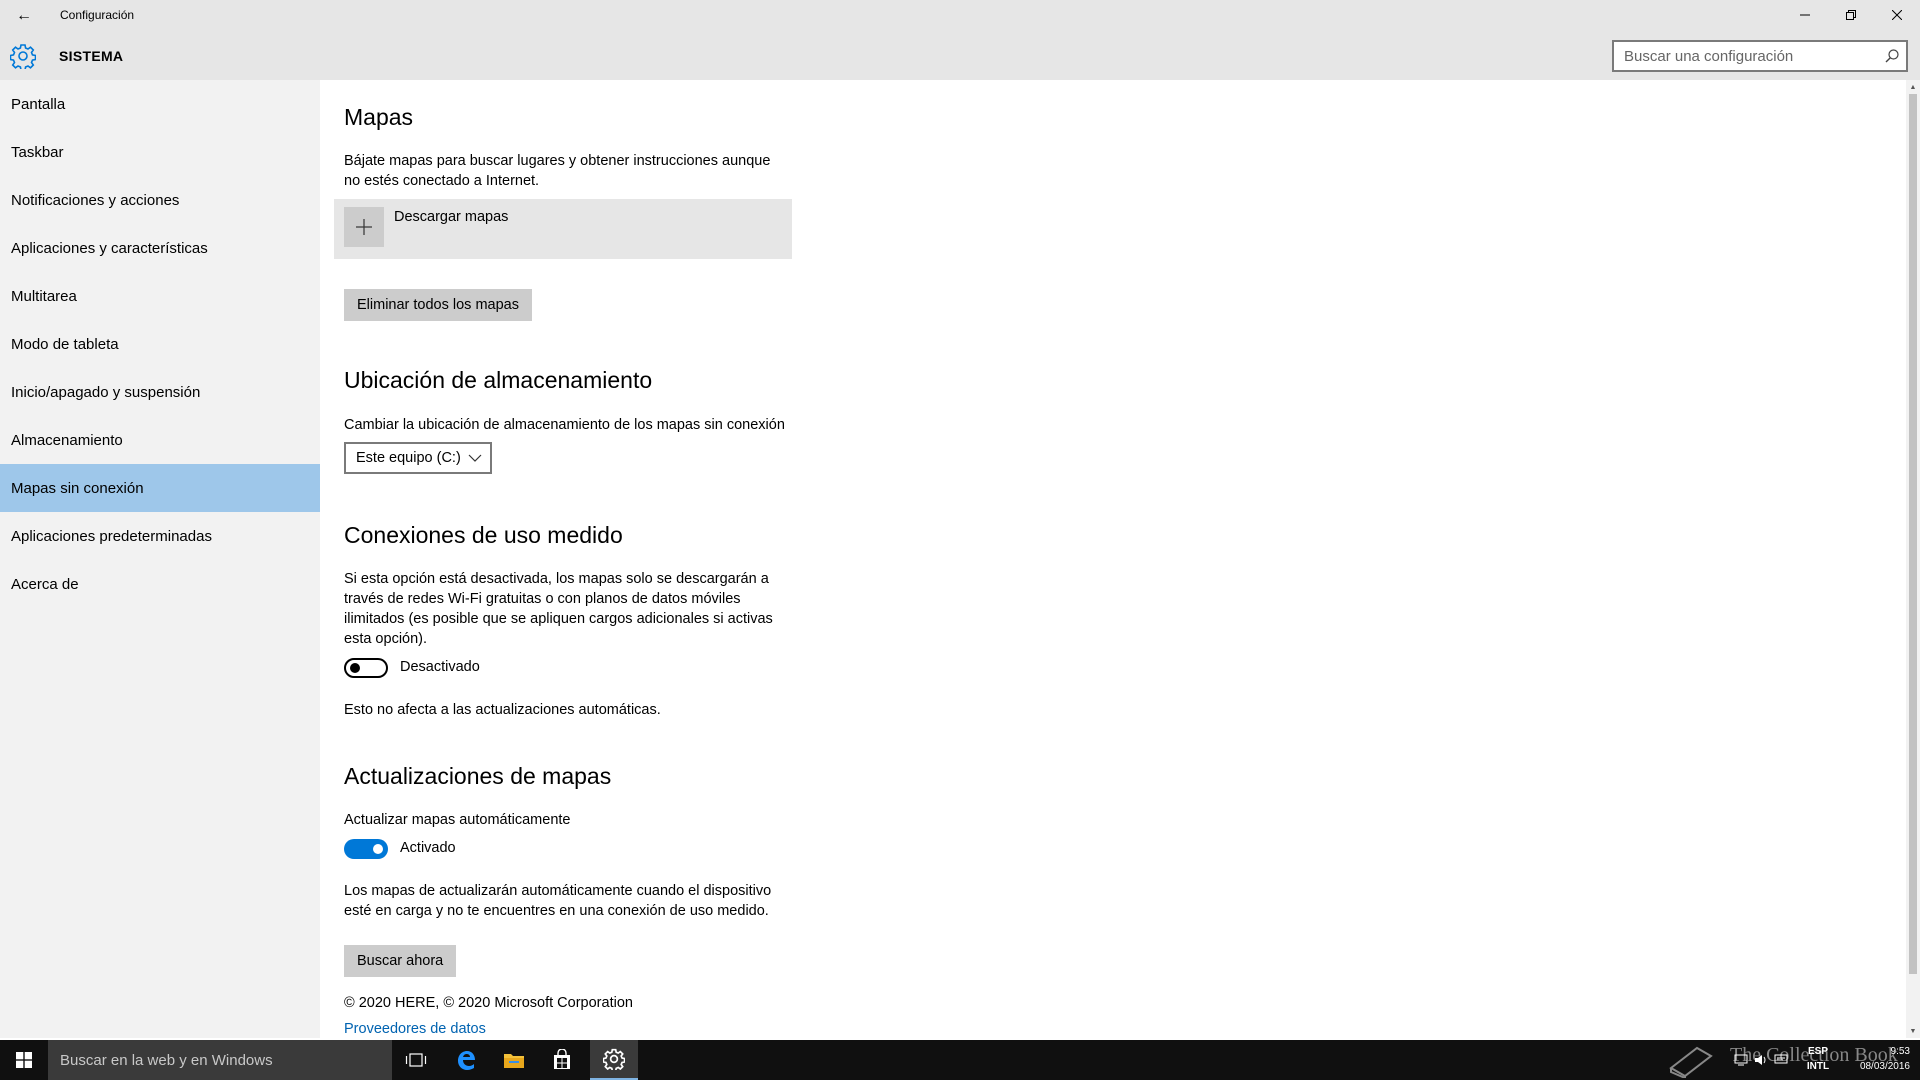  I want to click on maps-description-line2: no estés conectado a Internet., so click(442, 181).